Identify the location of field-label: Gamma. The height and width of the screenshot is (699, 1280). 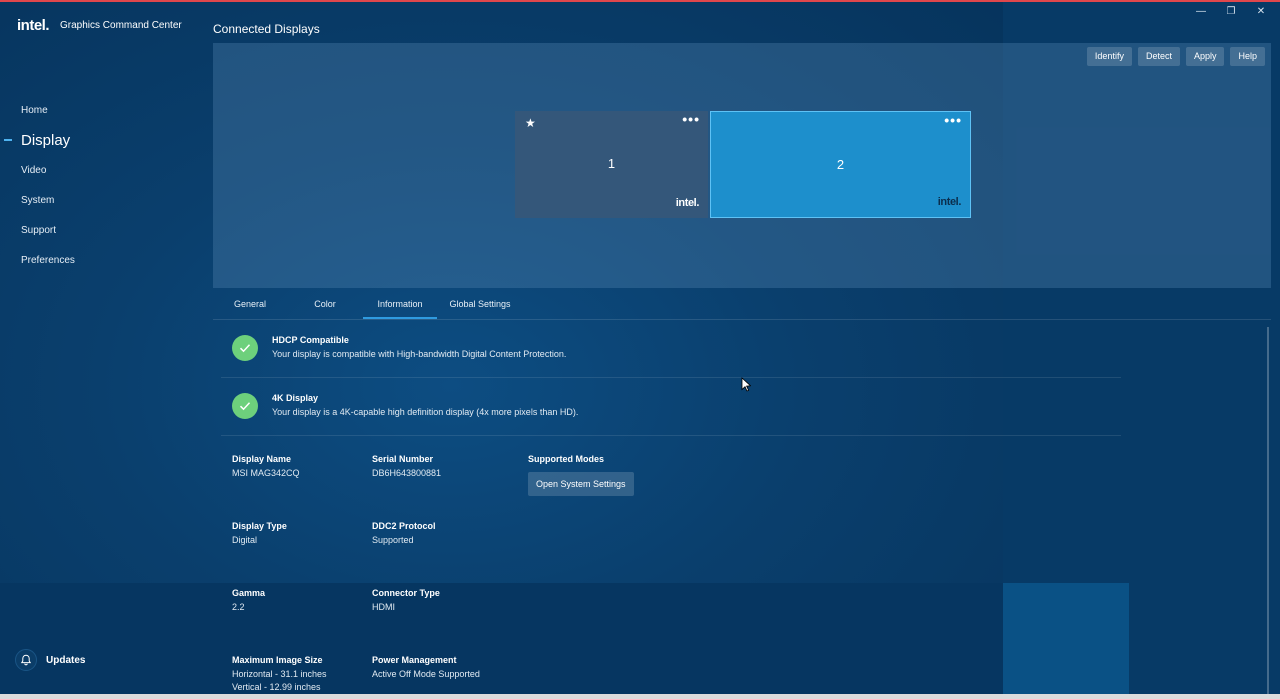
(249, 593).